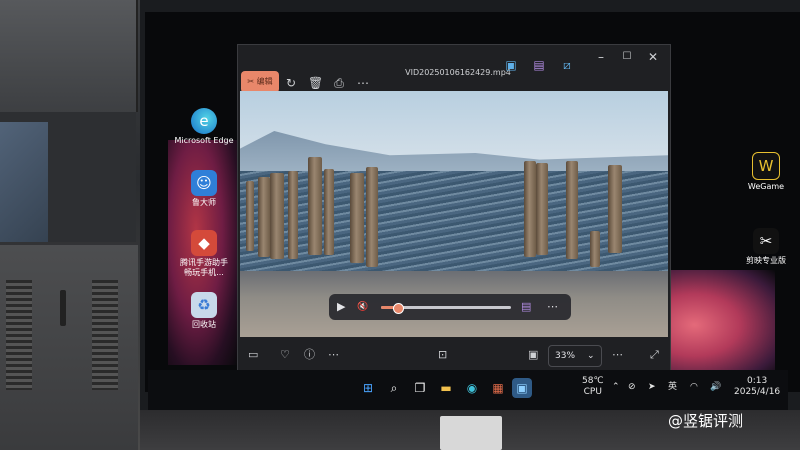 The image size is (800, 450). What do you see at coordinates (717, 325) in the screenshot?
I see `wallpaper-art-right` at bounding box center [717, 325].